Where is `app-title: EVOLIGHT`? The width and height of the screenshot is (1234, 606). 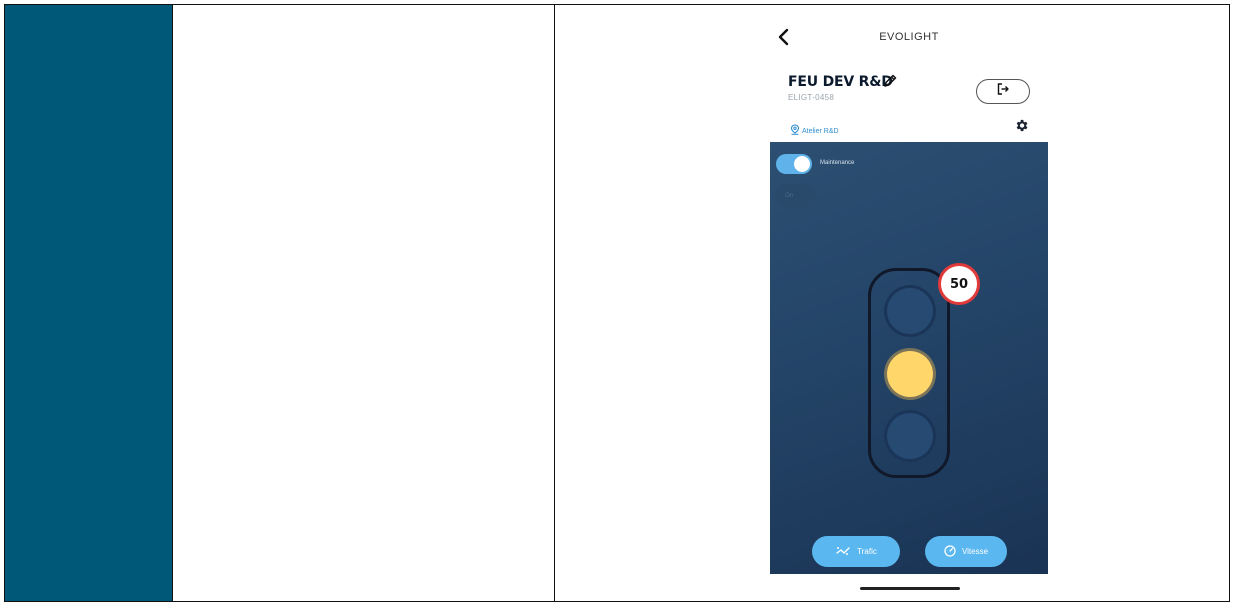
app-title: EVOLIGHT is located at coordinates (909, 37).